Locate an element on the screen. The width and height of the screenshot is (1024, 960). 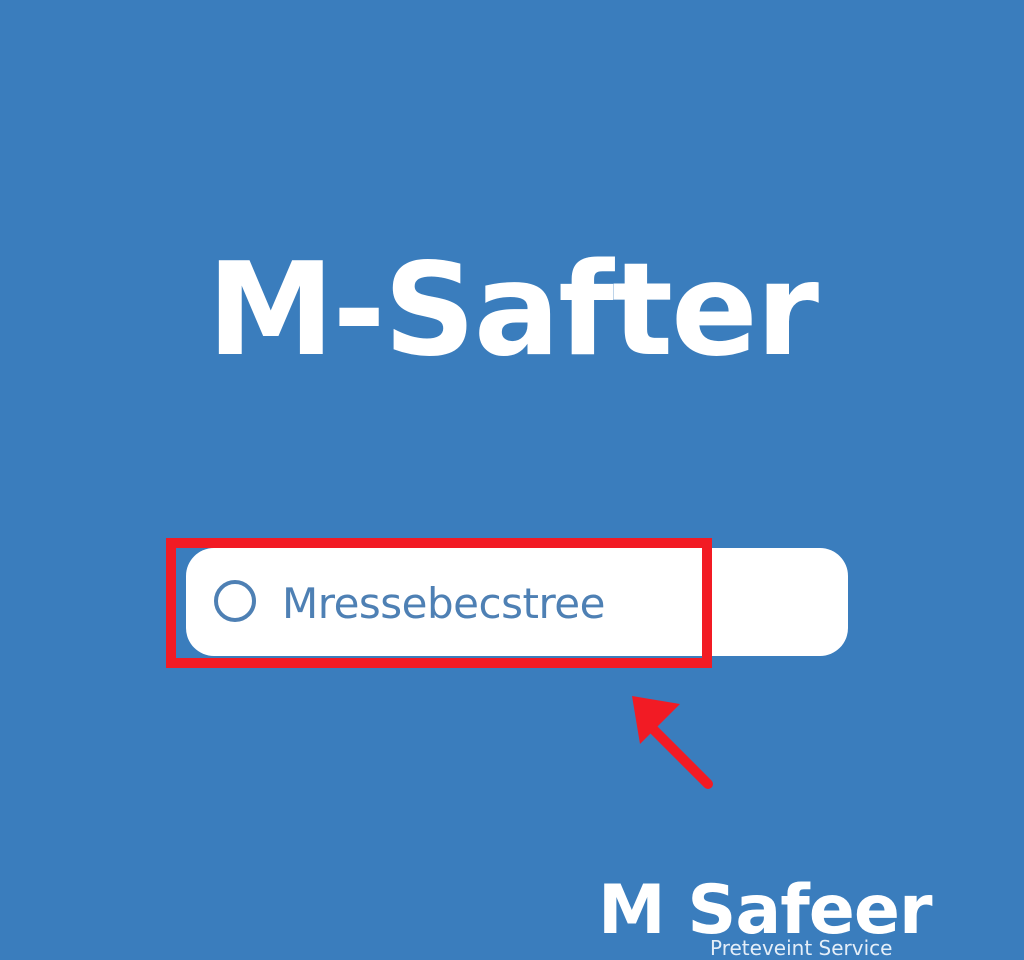
brand-tagline: Preteveint Service is located at coordinates (801, 948).